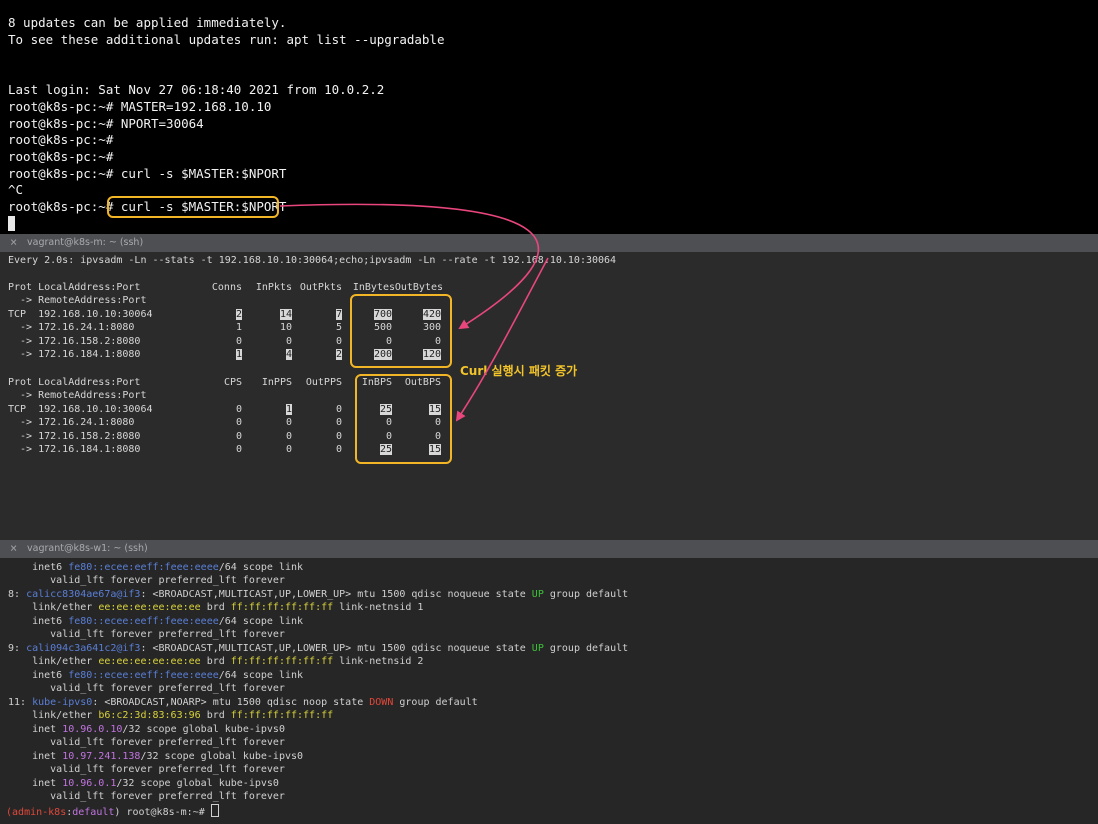  I want to click on rate-header-inpps: InPPS, so click(276, 382).